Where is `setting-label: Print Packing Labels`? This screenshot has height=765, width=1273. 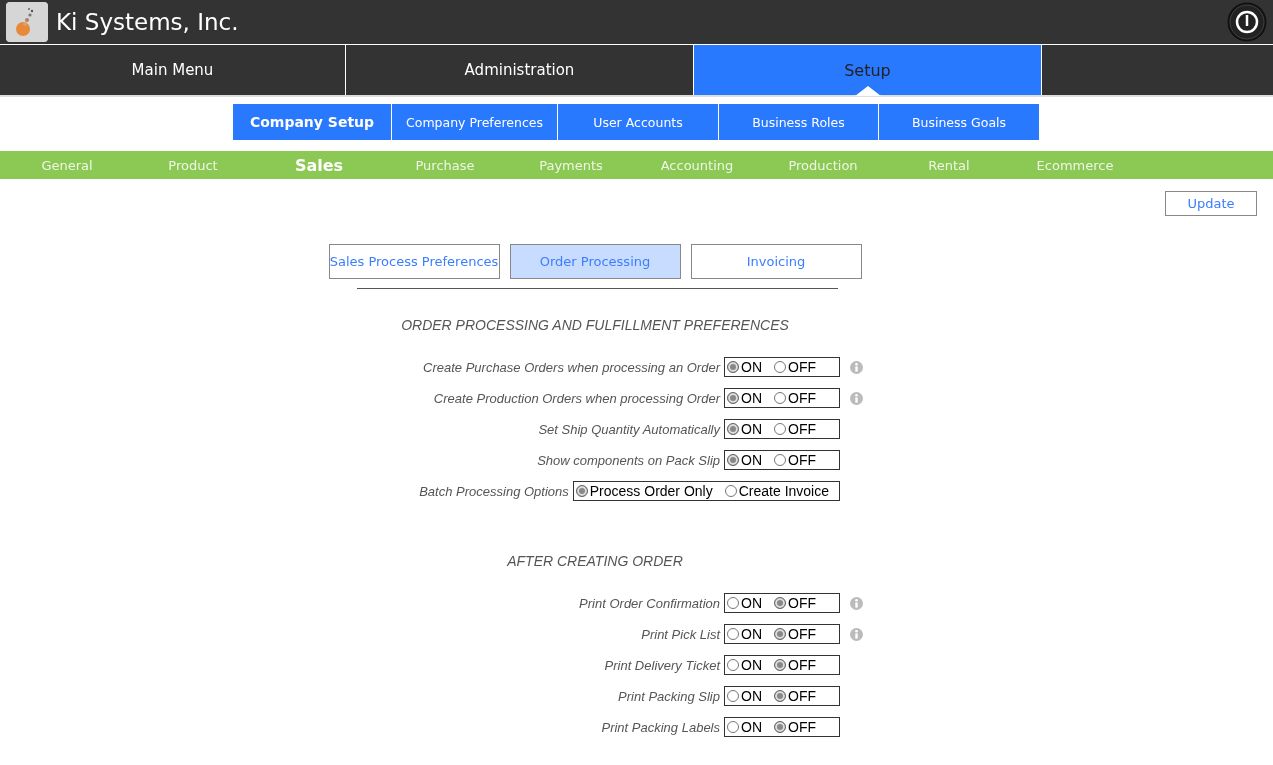
setting-label: Print Packing Labels is located at coordinates (660, 727).